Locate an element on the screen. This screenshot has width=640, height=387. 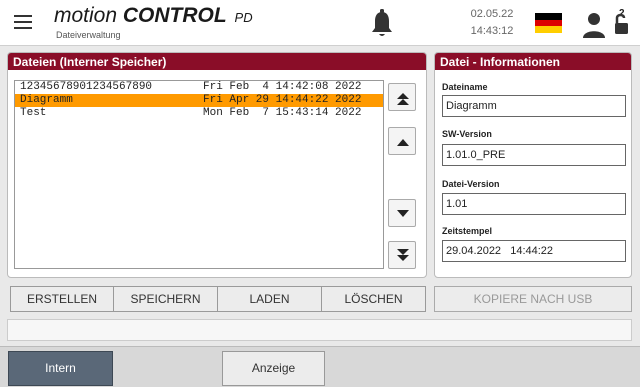
double-chevron-up-icon is located at coordinates (403, 99).